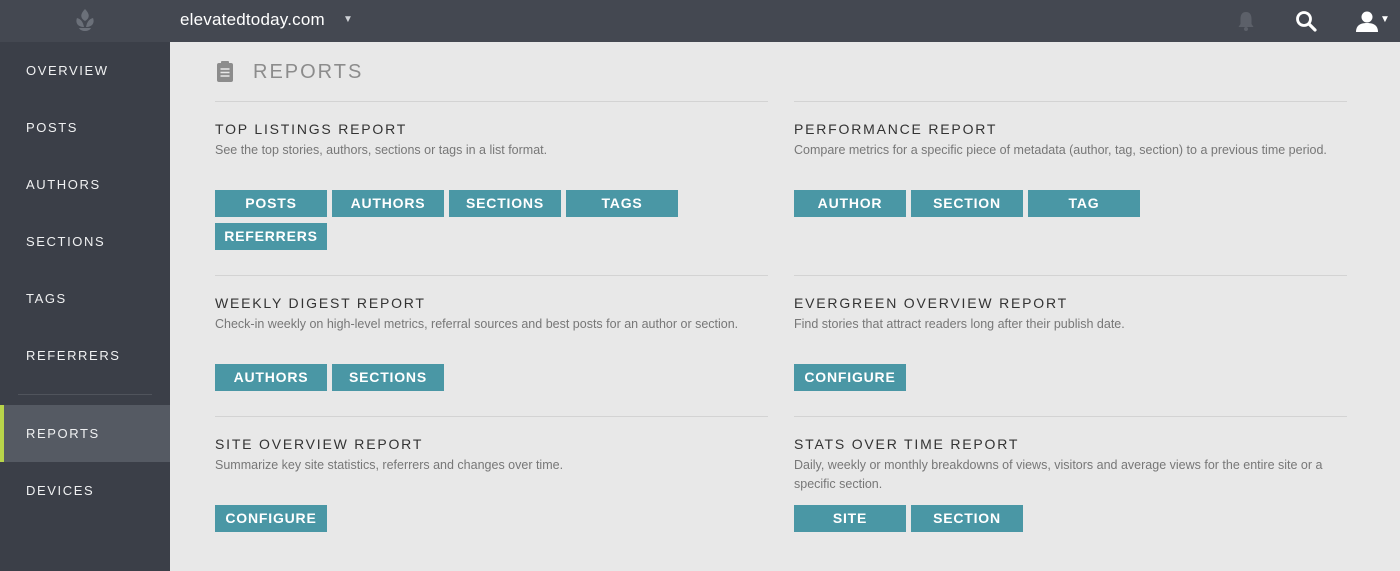 The image size is (1400, 571). Describe the element at coordinates (907, 444) in the screenshot. I see `report-title: STATS OVER TIME REPORT` at that location.